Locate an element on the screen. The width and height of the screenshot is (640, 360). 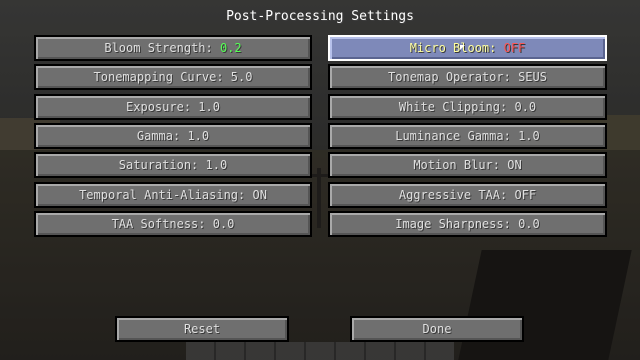
option-label: Luminance Gamma: is located at coordinates (457, 136).